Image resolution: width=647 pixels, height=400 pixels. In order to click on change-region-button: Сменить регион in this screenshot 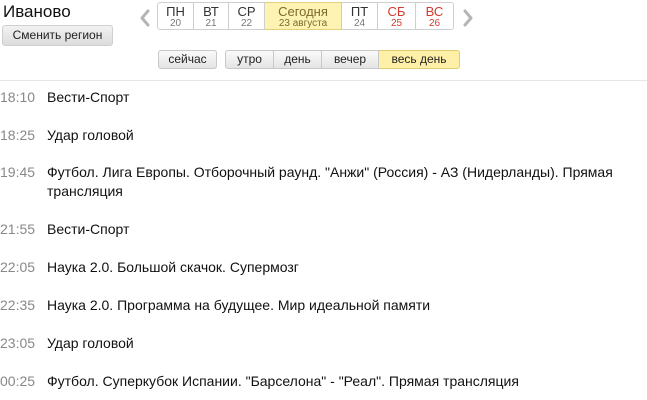, I will do `click(57, 35)`.